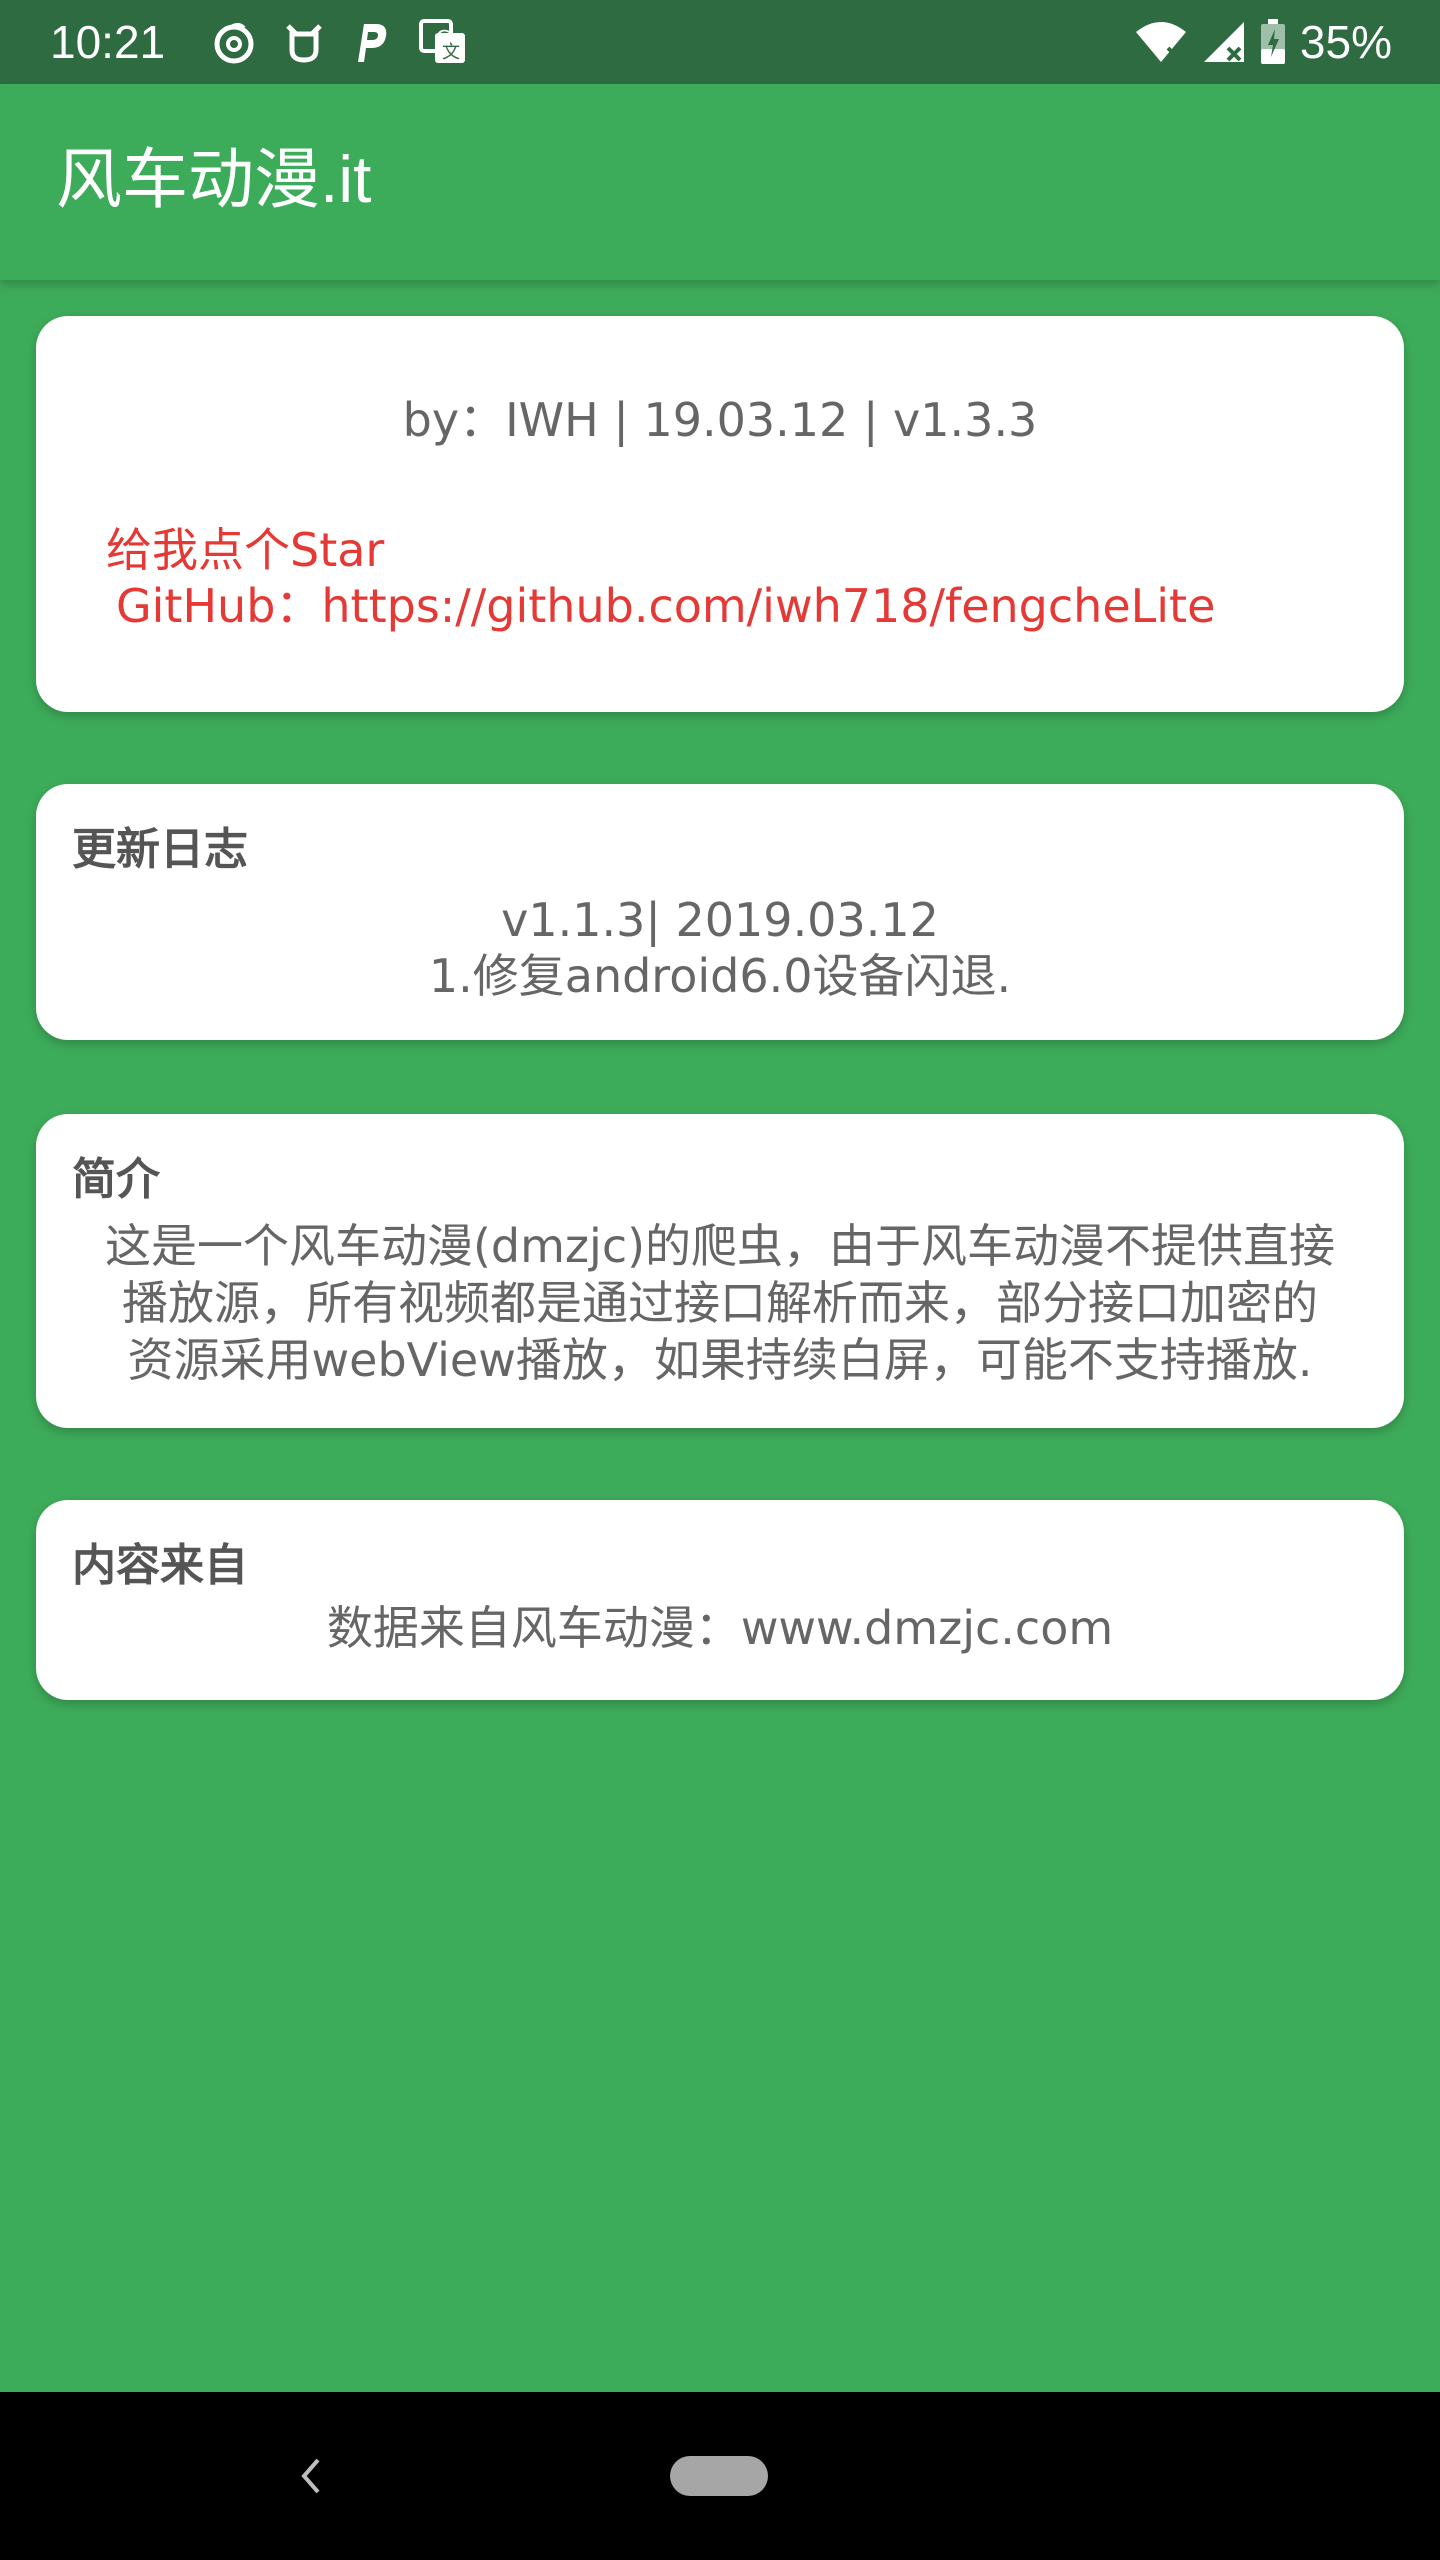  I want to click on cell-signal-icon, so click(1223, 42).